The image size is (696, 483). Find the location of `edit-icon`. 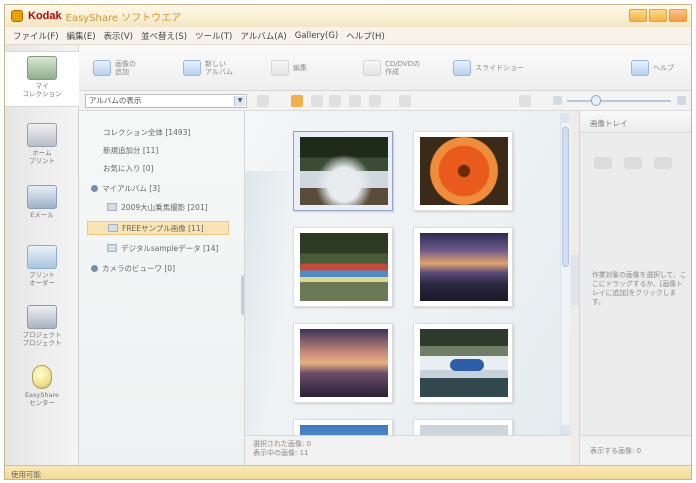

edit-icon is located at coordinates (280, 68).